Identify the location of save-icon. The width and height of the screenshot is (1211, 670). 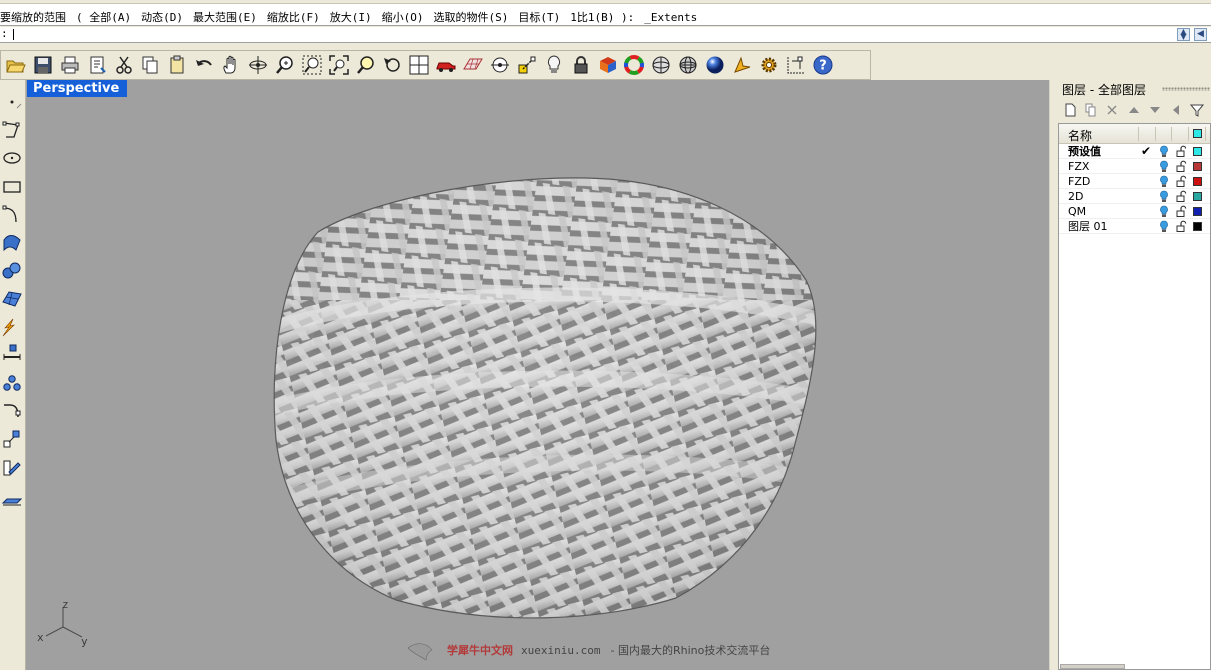
(43, 65).